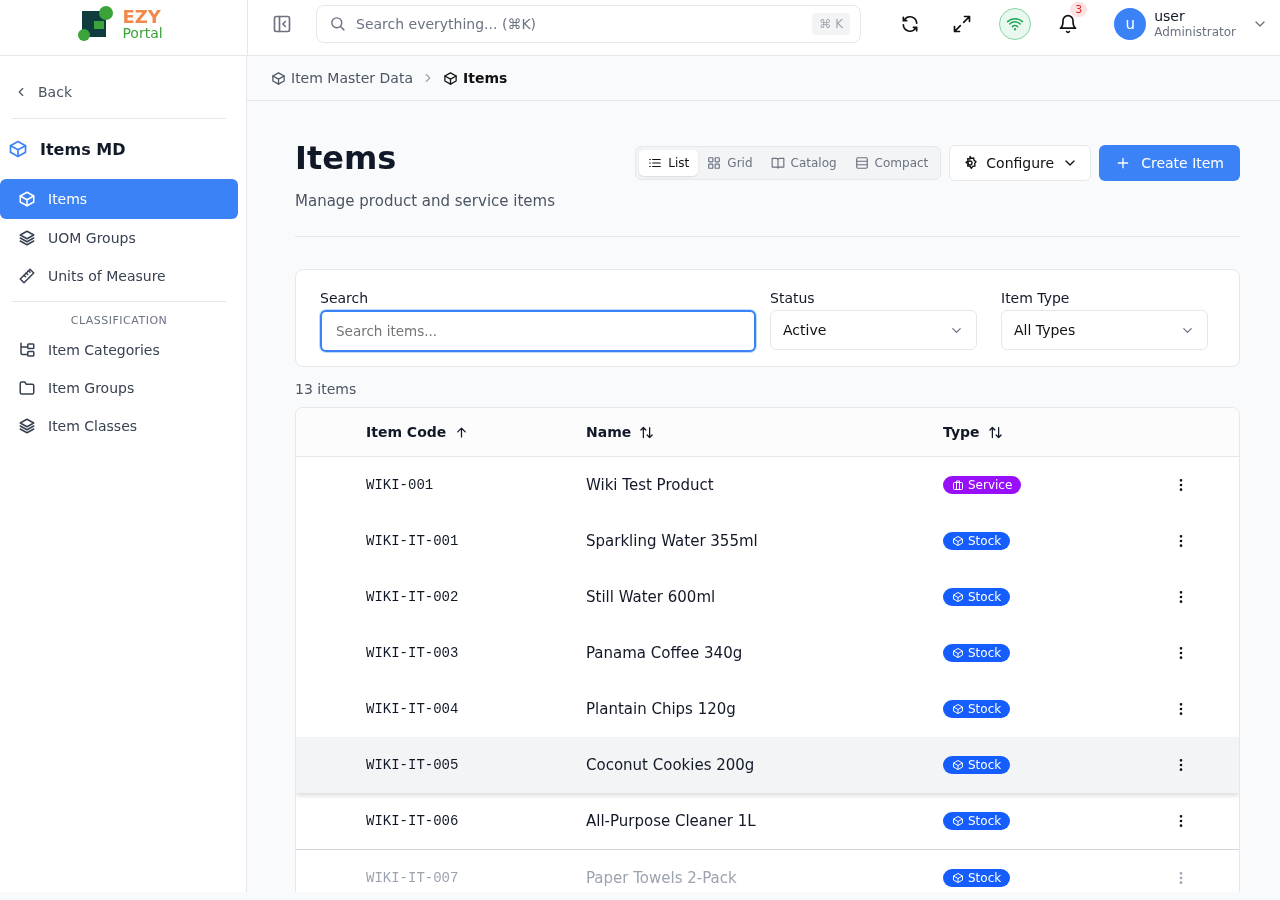 The height and width of the screenshot is (900, 1280). Describe the element at coordinates (1036, 298) in the screenshot. I see `field-label: Item Type` at that location.